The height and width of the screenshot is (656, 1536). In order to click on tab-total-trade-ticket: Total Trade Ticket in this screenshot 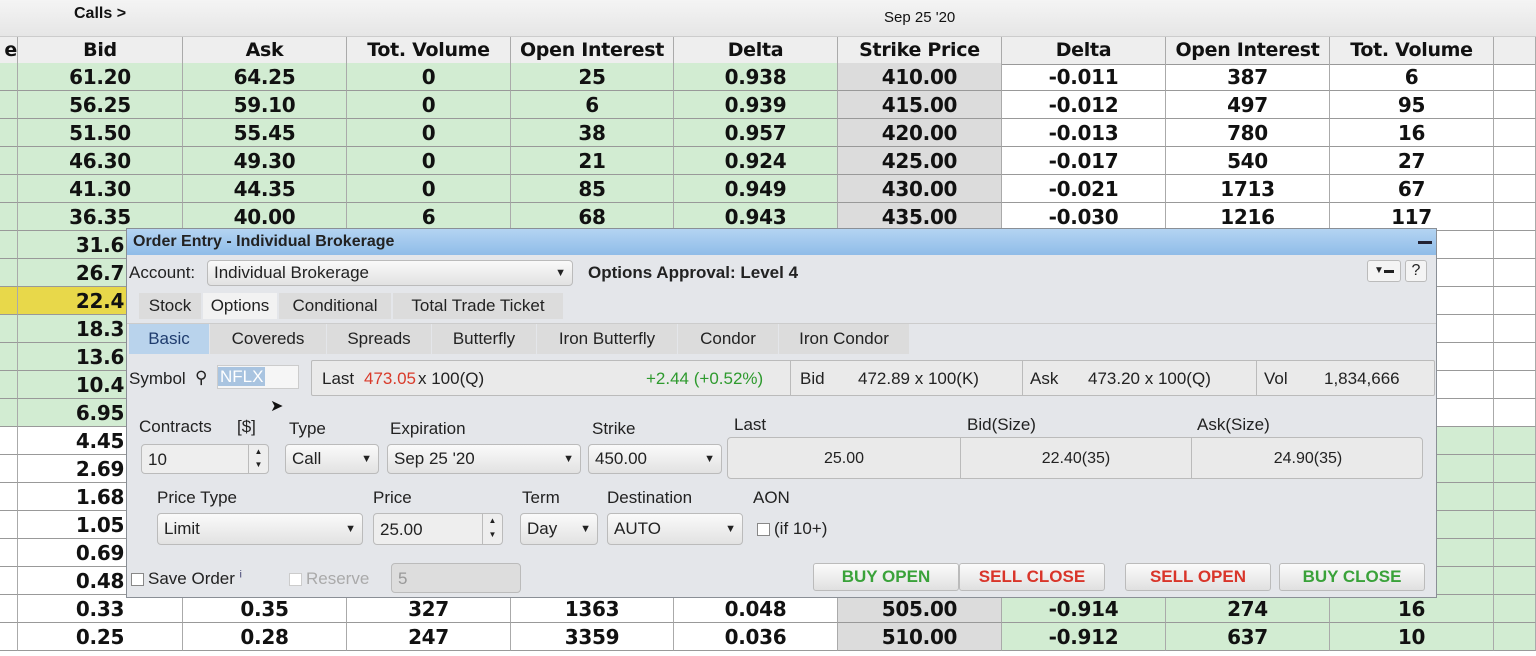, I will do `click(478, 306)`.